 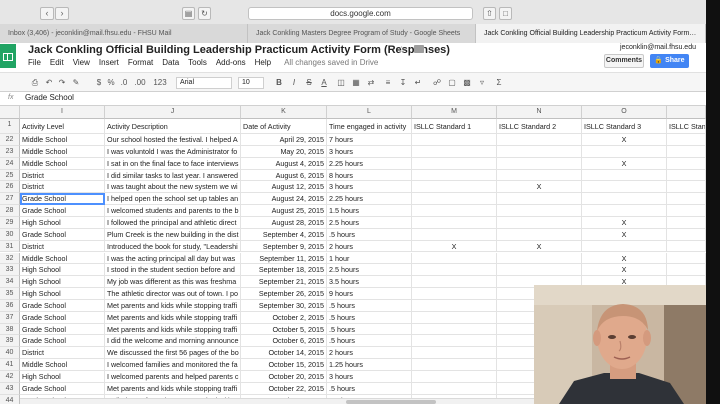 I want to click on row-number: 38, so click(x=10, y=329).